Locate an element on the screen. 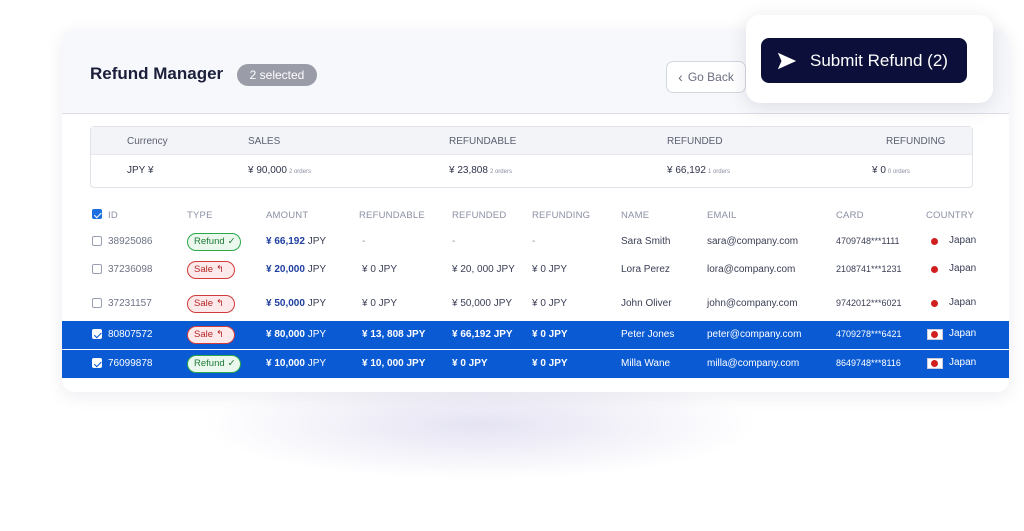 The image size is (1024, 531). column-email: EMAIL is located at coordinates (722, 215).